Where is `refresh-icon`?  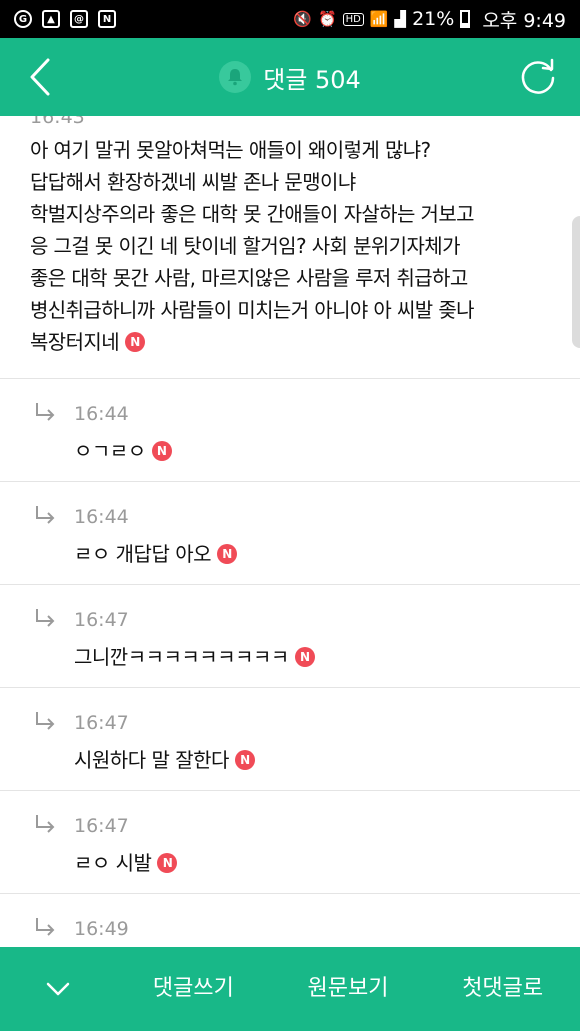 refresh-icon is located at coordinates (538, 76).